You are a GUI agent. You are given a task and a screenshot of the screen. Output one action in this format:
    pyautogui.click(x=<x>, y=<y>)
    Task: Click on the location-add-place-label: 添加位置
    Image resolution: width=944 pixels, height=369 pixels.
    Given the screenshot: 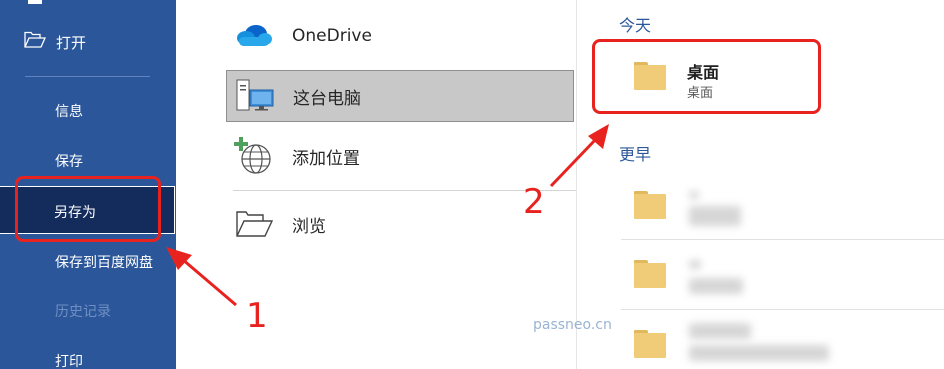 What is the action you would take?
    pyautogui.click(x=326, y=158)
    